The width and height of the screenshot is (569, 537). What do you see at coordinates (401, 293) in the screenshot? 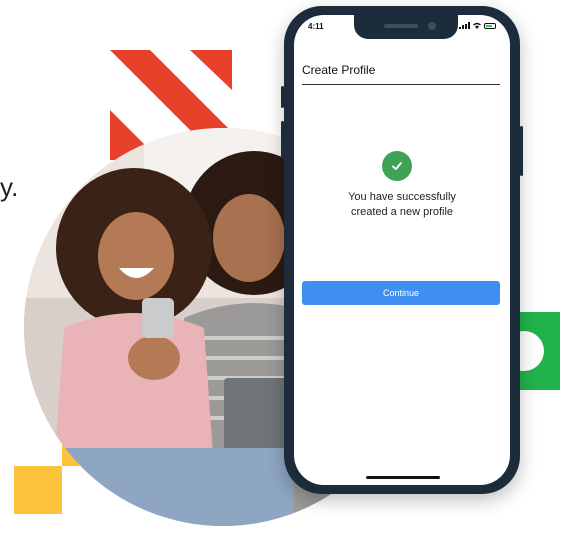
I see `continue-button: Continue` at bounding box center [401, 293].